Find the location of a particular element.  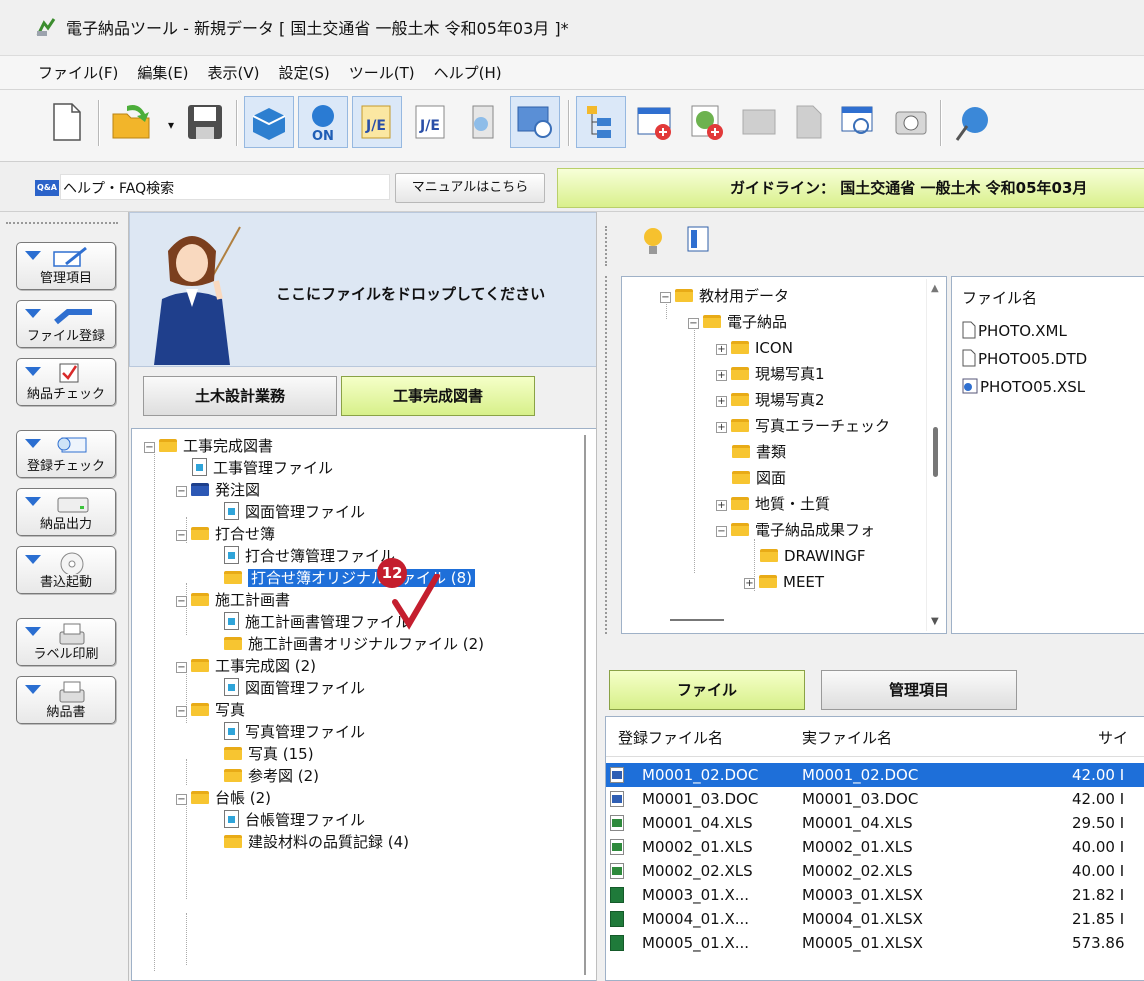

menu-edit: 編集(E) is located at coordinates (162, 73).